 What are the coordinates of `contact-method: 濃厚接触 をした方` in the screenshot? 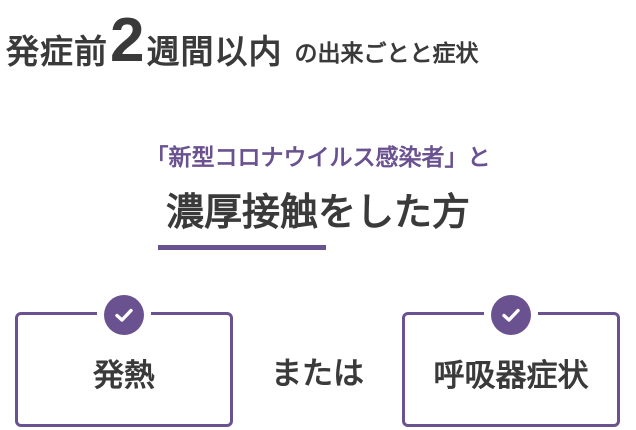 It's located at (318, 220).